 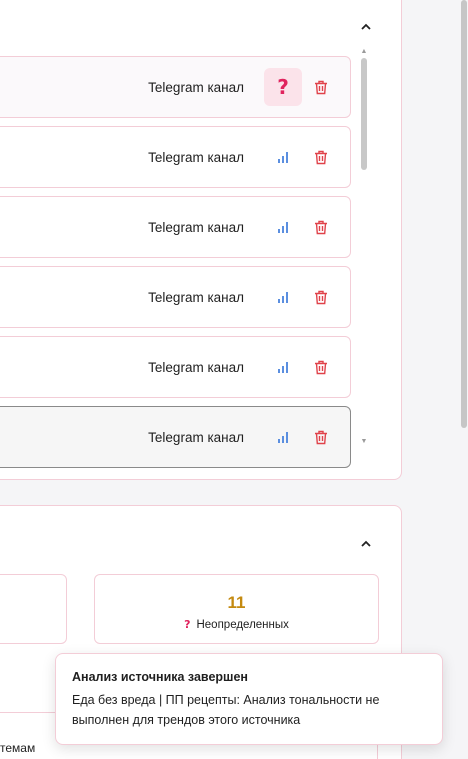 What do you see at coordinates (364, 247) in the screenshot?
I see `list-scrollbar: ▲ ▼` at bounding box center [364, 247].